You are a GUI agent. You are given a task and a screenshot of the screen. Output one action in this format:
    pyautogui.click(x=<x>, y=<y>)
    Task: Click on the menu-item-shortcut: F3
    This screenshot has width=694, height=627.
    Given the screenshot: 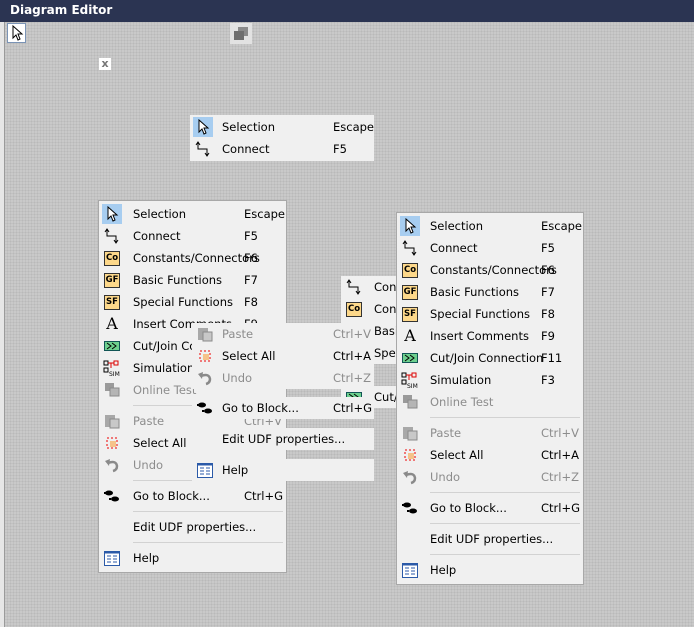 What is the action you would take?
    pyautogui.click(x=548, y=380)
    